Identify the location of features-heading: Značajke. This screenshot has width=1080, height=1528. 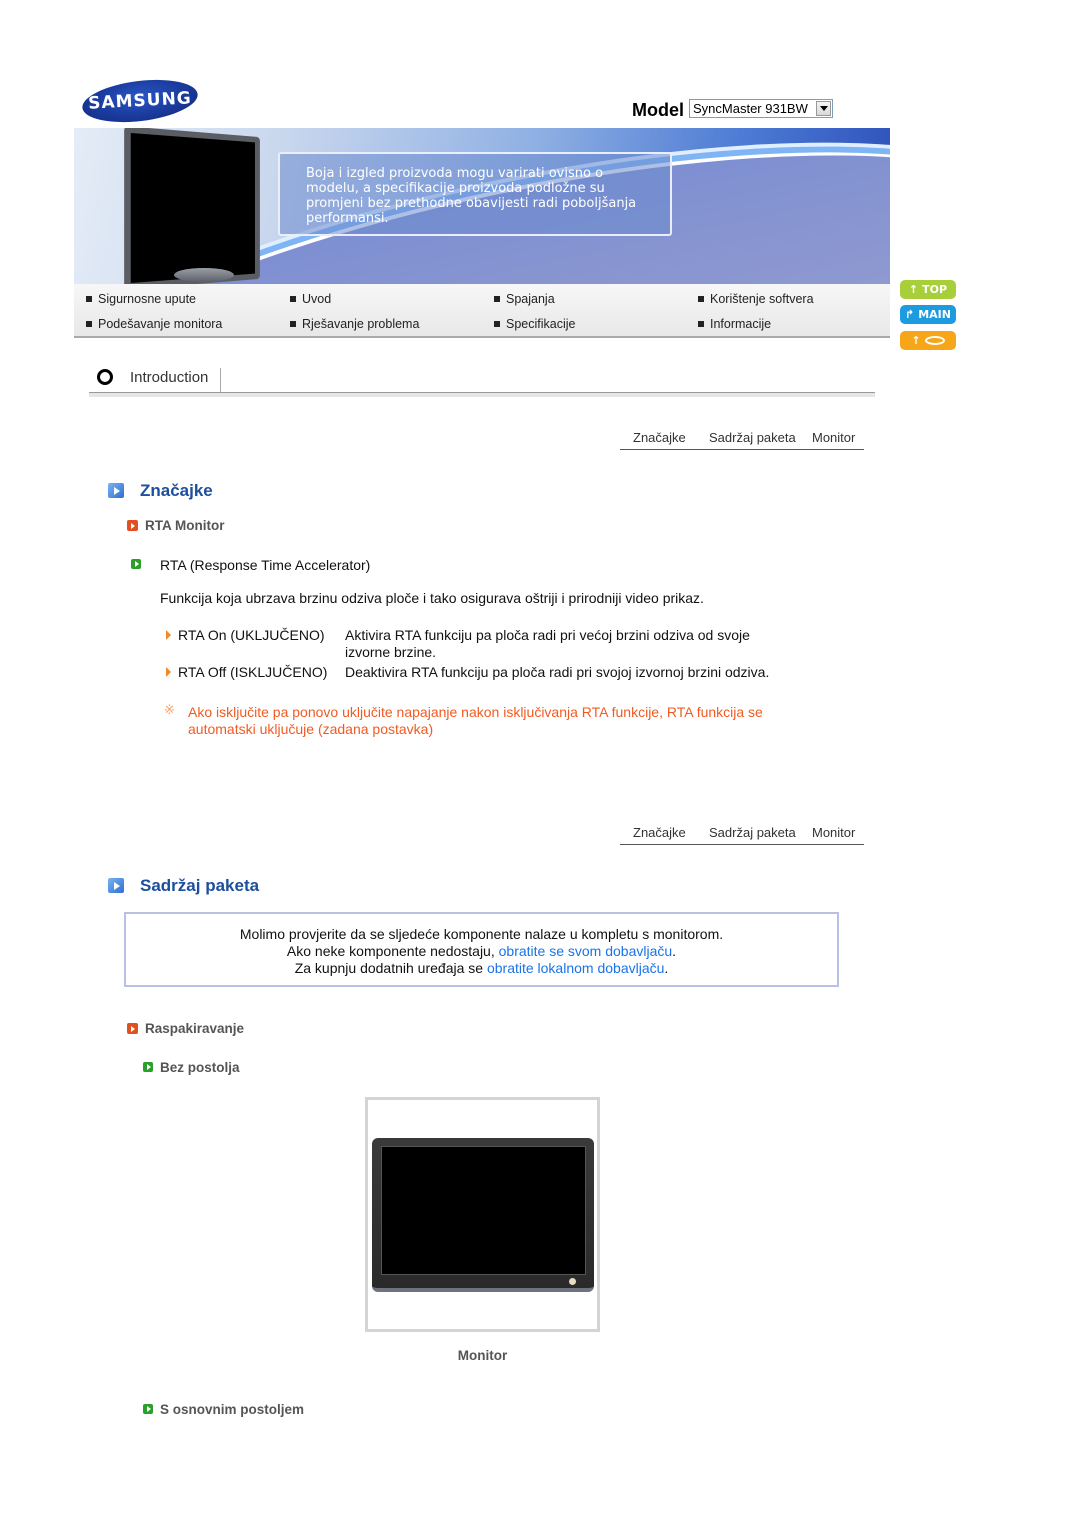
(176, 490).